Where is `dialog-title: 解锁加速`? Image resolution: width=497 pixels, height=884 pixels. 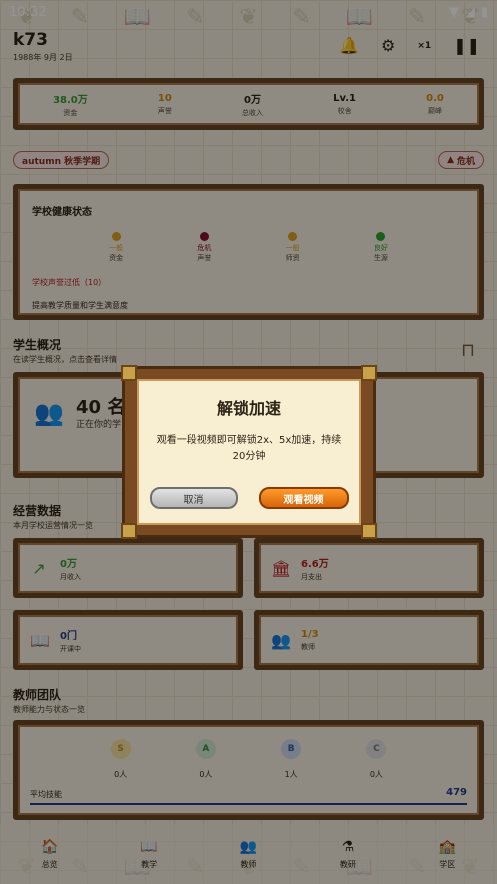
dialog-title: 解锁加速 is located at coordinates (248, 408).